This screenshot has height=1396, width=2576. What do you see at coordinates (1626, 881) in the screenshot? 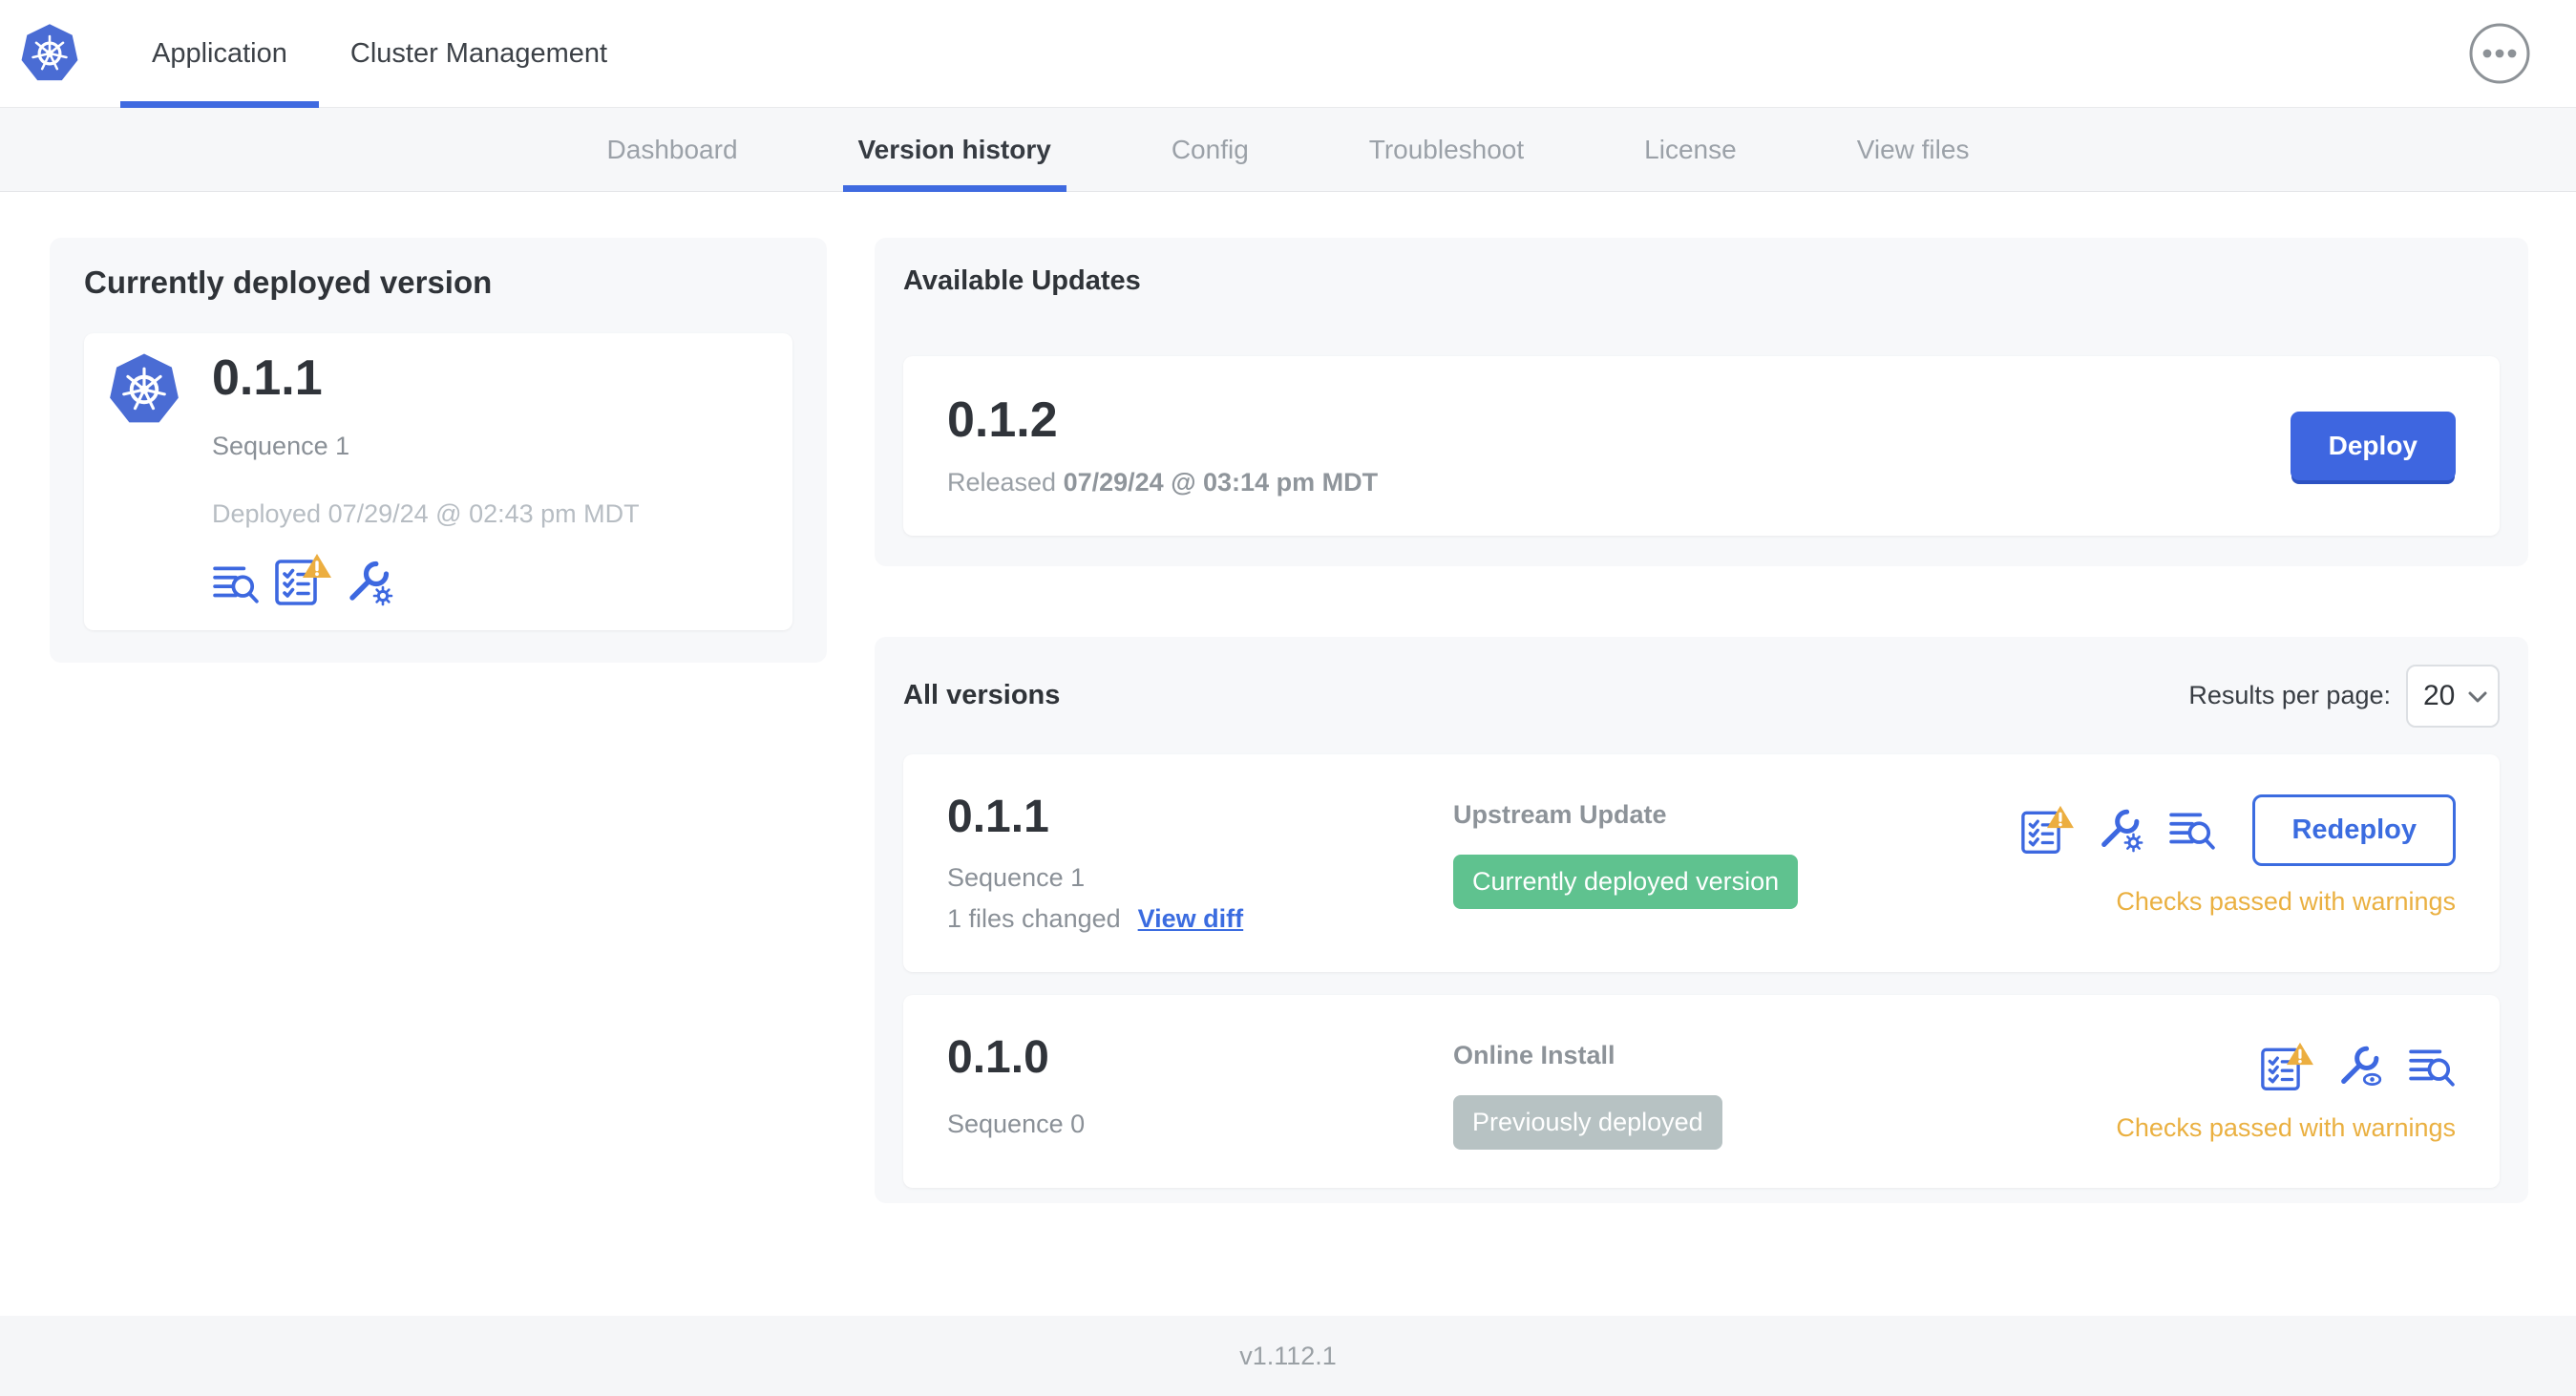
I see `version-status-badge: Currently deployed version` at bounding box center [1626, 881].